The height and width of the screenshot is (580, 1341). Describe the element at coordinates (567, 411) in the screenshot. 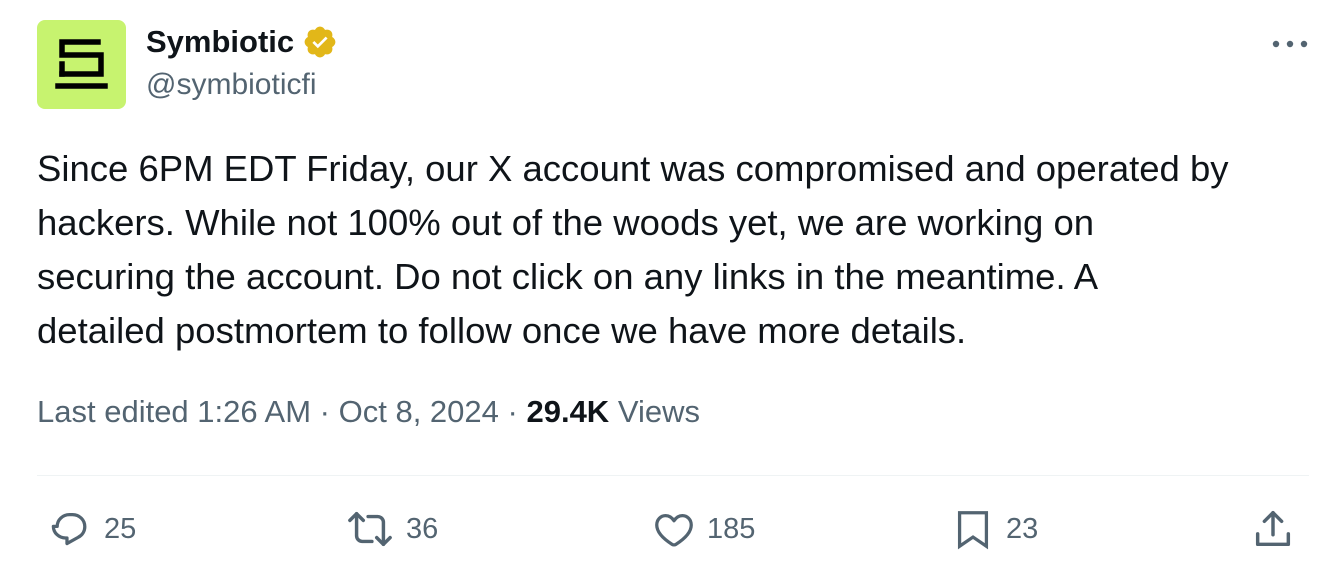

I see `views-count: 29.4K` at that location.